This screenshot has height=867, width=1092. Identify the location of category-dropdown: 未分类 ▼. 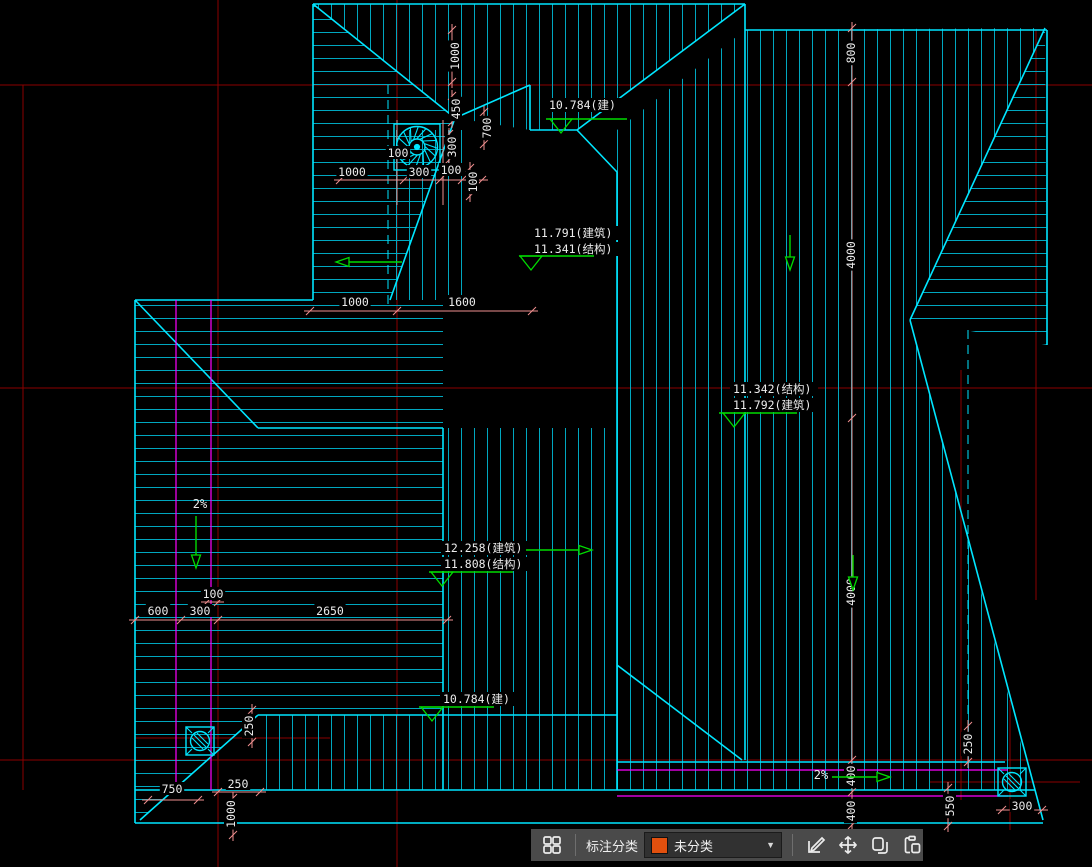
(713, 845).